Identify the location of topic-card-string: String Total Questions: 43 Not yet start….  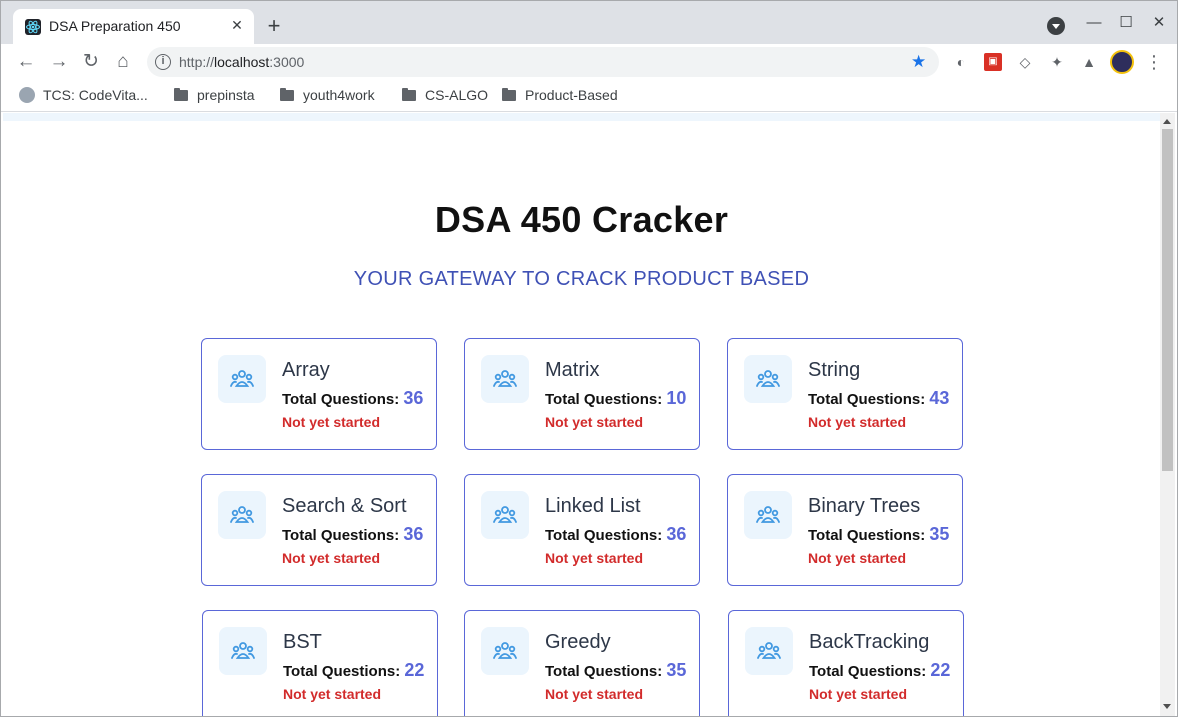
(845, 394).